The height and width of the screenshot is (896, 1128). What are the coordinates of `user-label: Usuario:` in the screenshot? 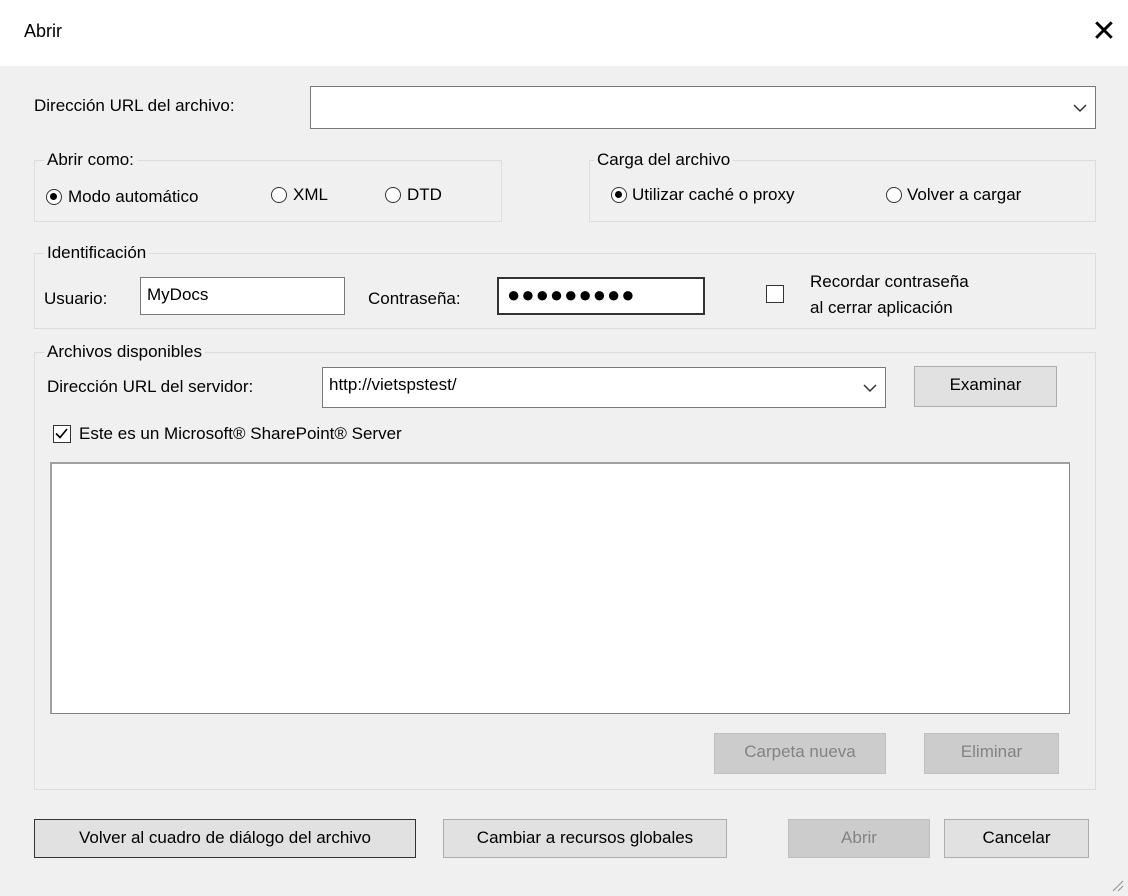 It's located at (76, 298).